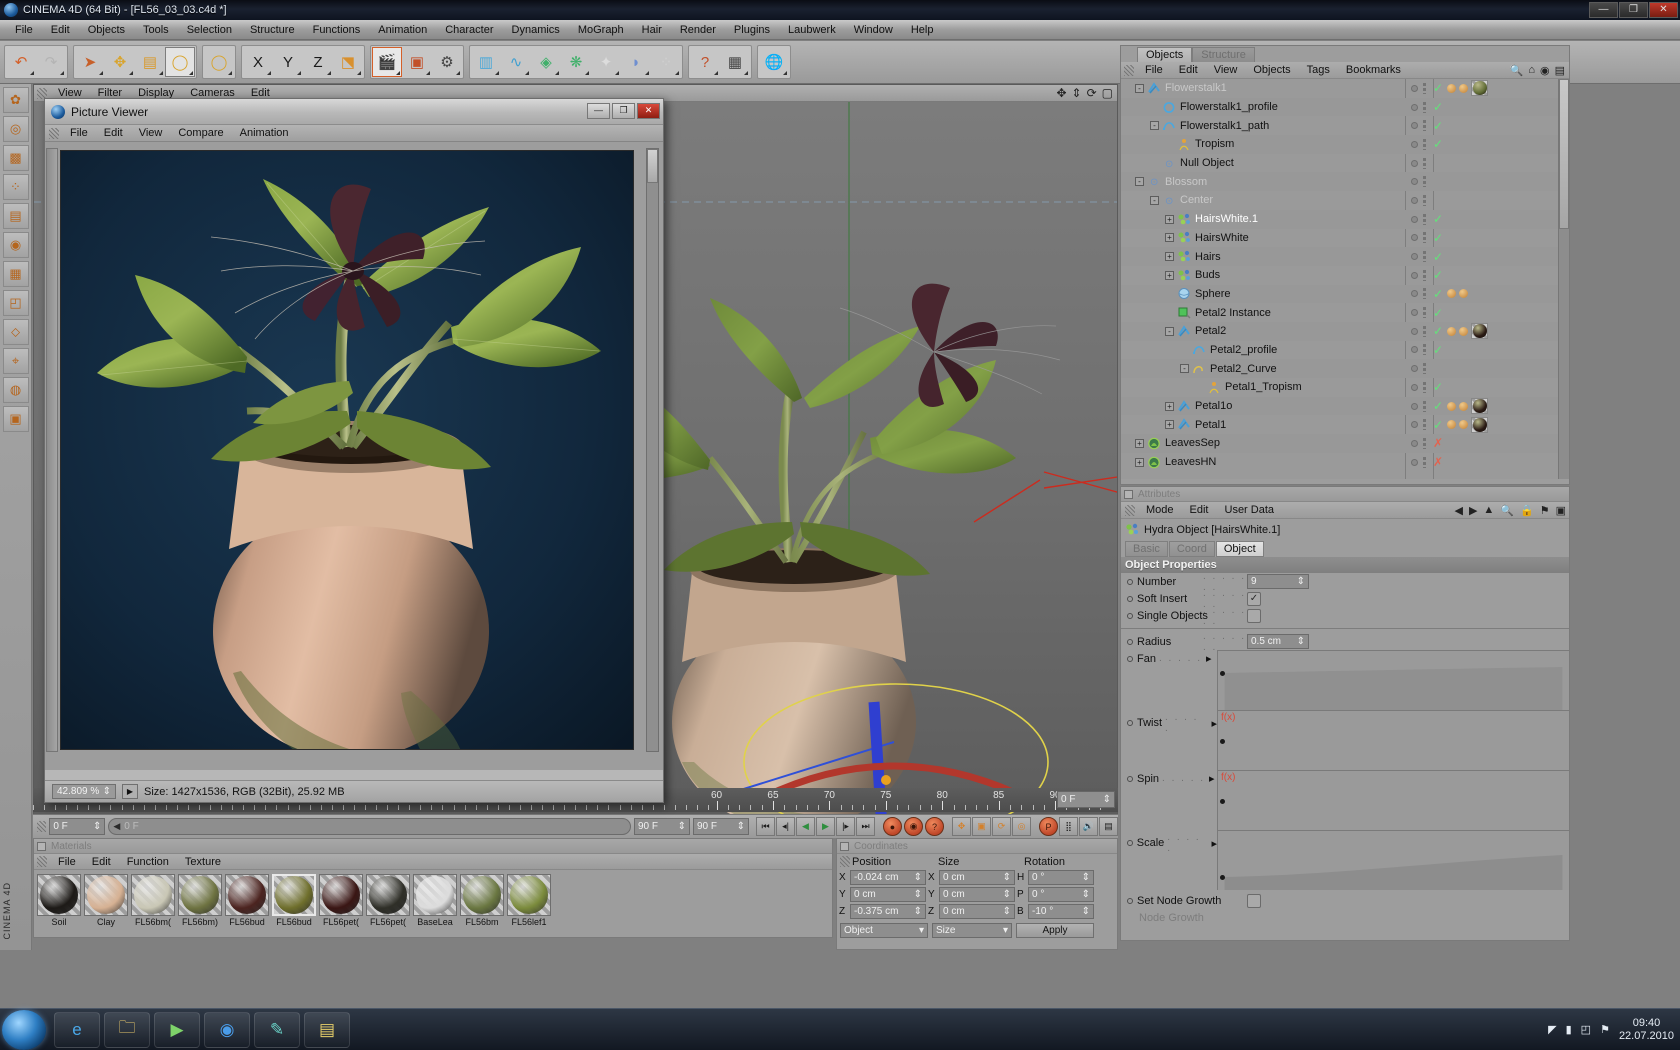 The width and height of the screenshot is (1680, 1050). What do you see at coordinates (546, 62) in the screenshot?
I see `nurbs-icon: ◈` at bounding box center [546, 62].